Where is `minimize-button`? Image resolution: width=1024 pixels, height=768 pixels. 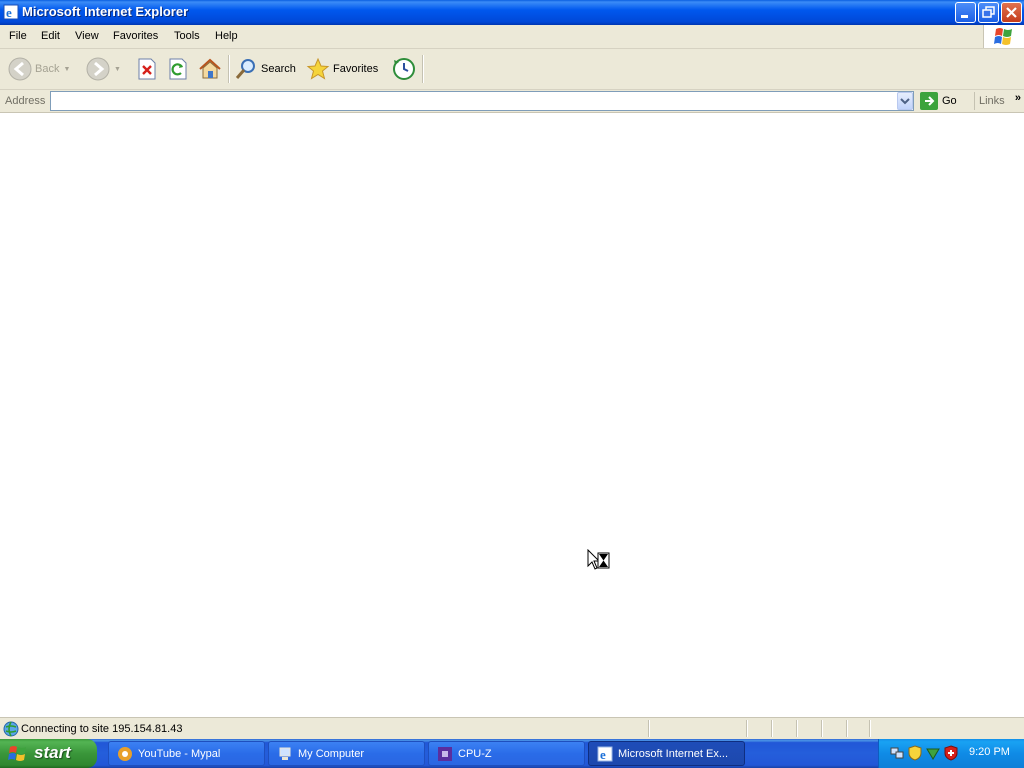 minimize-button is located at coordinates (965, 12).